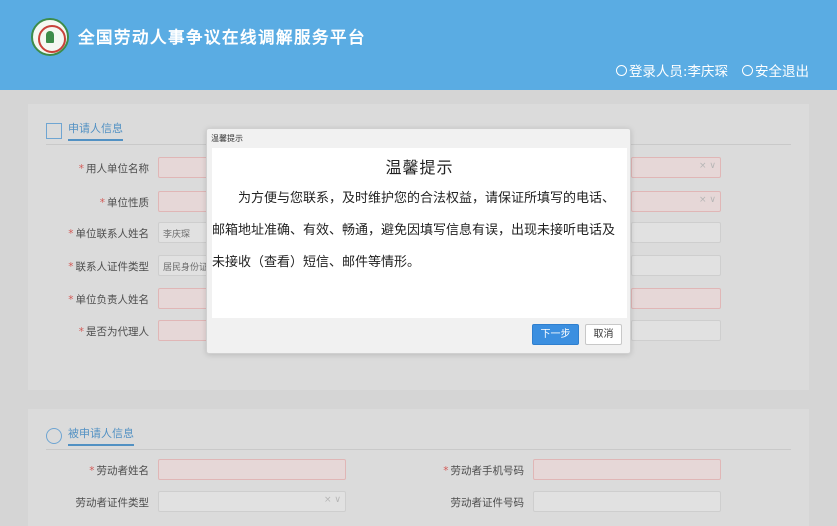 The width and height of the screenshot is (837, 526). What do you see at coordinates (782, 70) in the screenshot?
I see `logout-label: 安全退出` at bounding box center [782, 70].